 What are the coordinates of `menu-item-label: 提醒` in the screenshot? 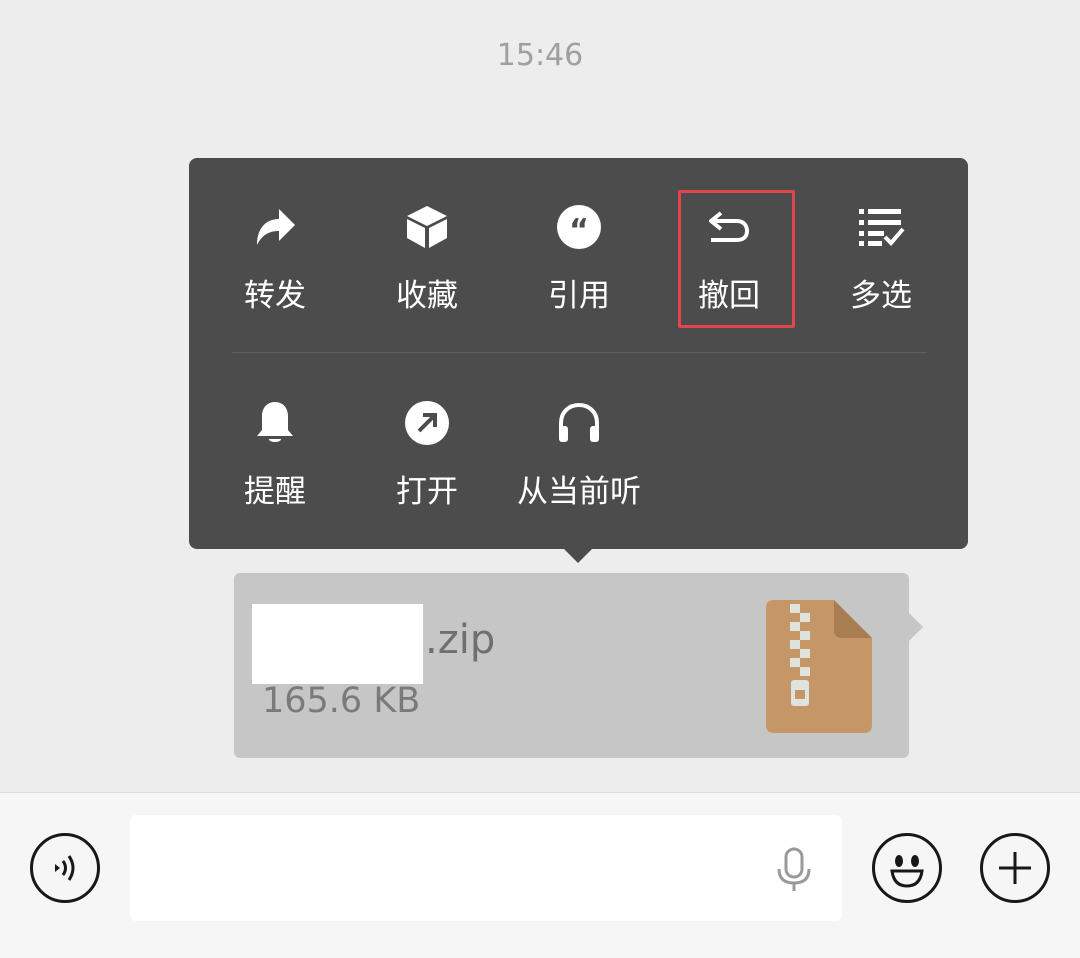 It's located at (275, 492).